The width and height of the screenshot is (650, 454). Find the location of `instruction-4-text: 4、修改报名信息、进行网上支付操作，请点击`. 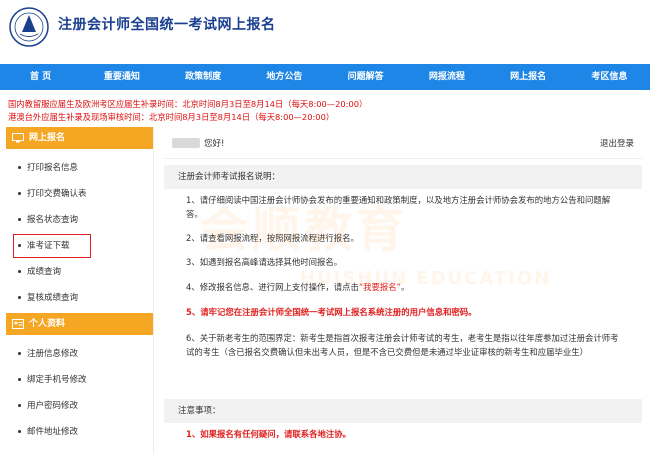

instruction-4-text: 4、修改报名信息、进行网上支付操作，请点击 is located at coordinates (272, 287).